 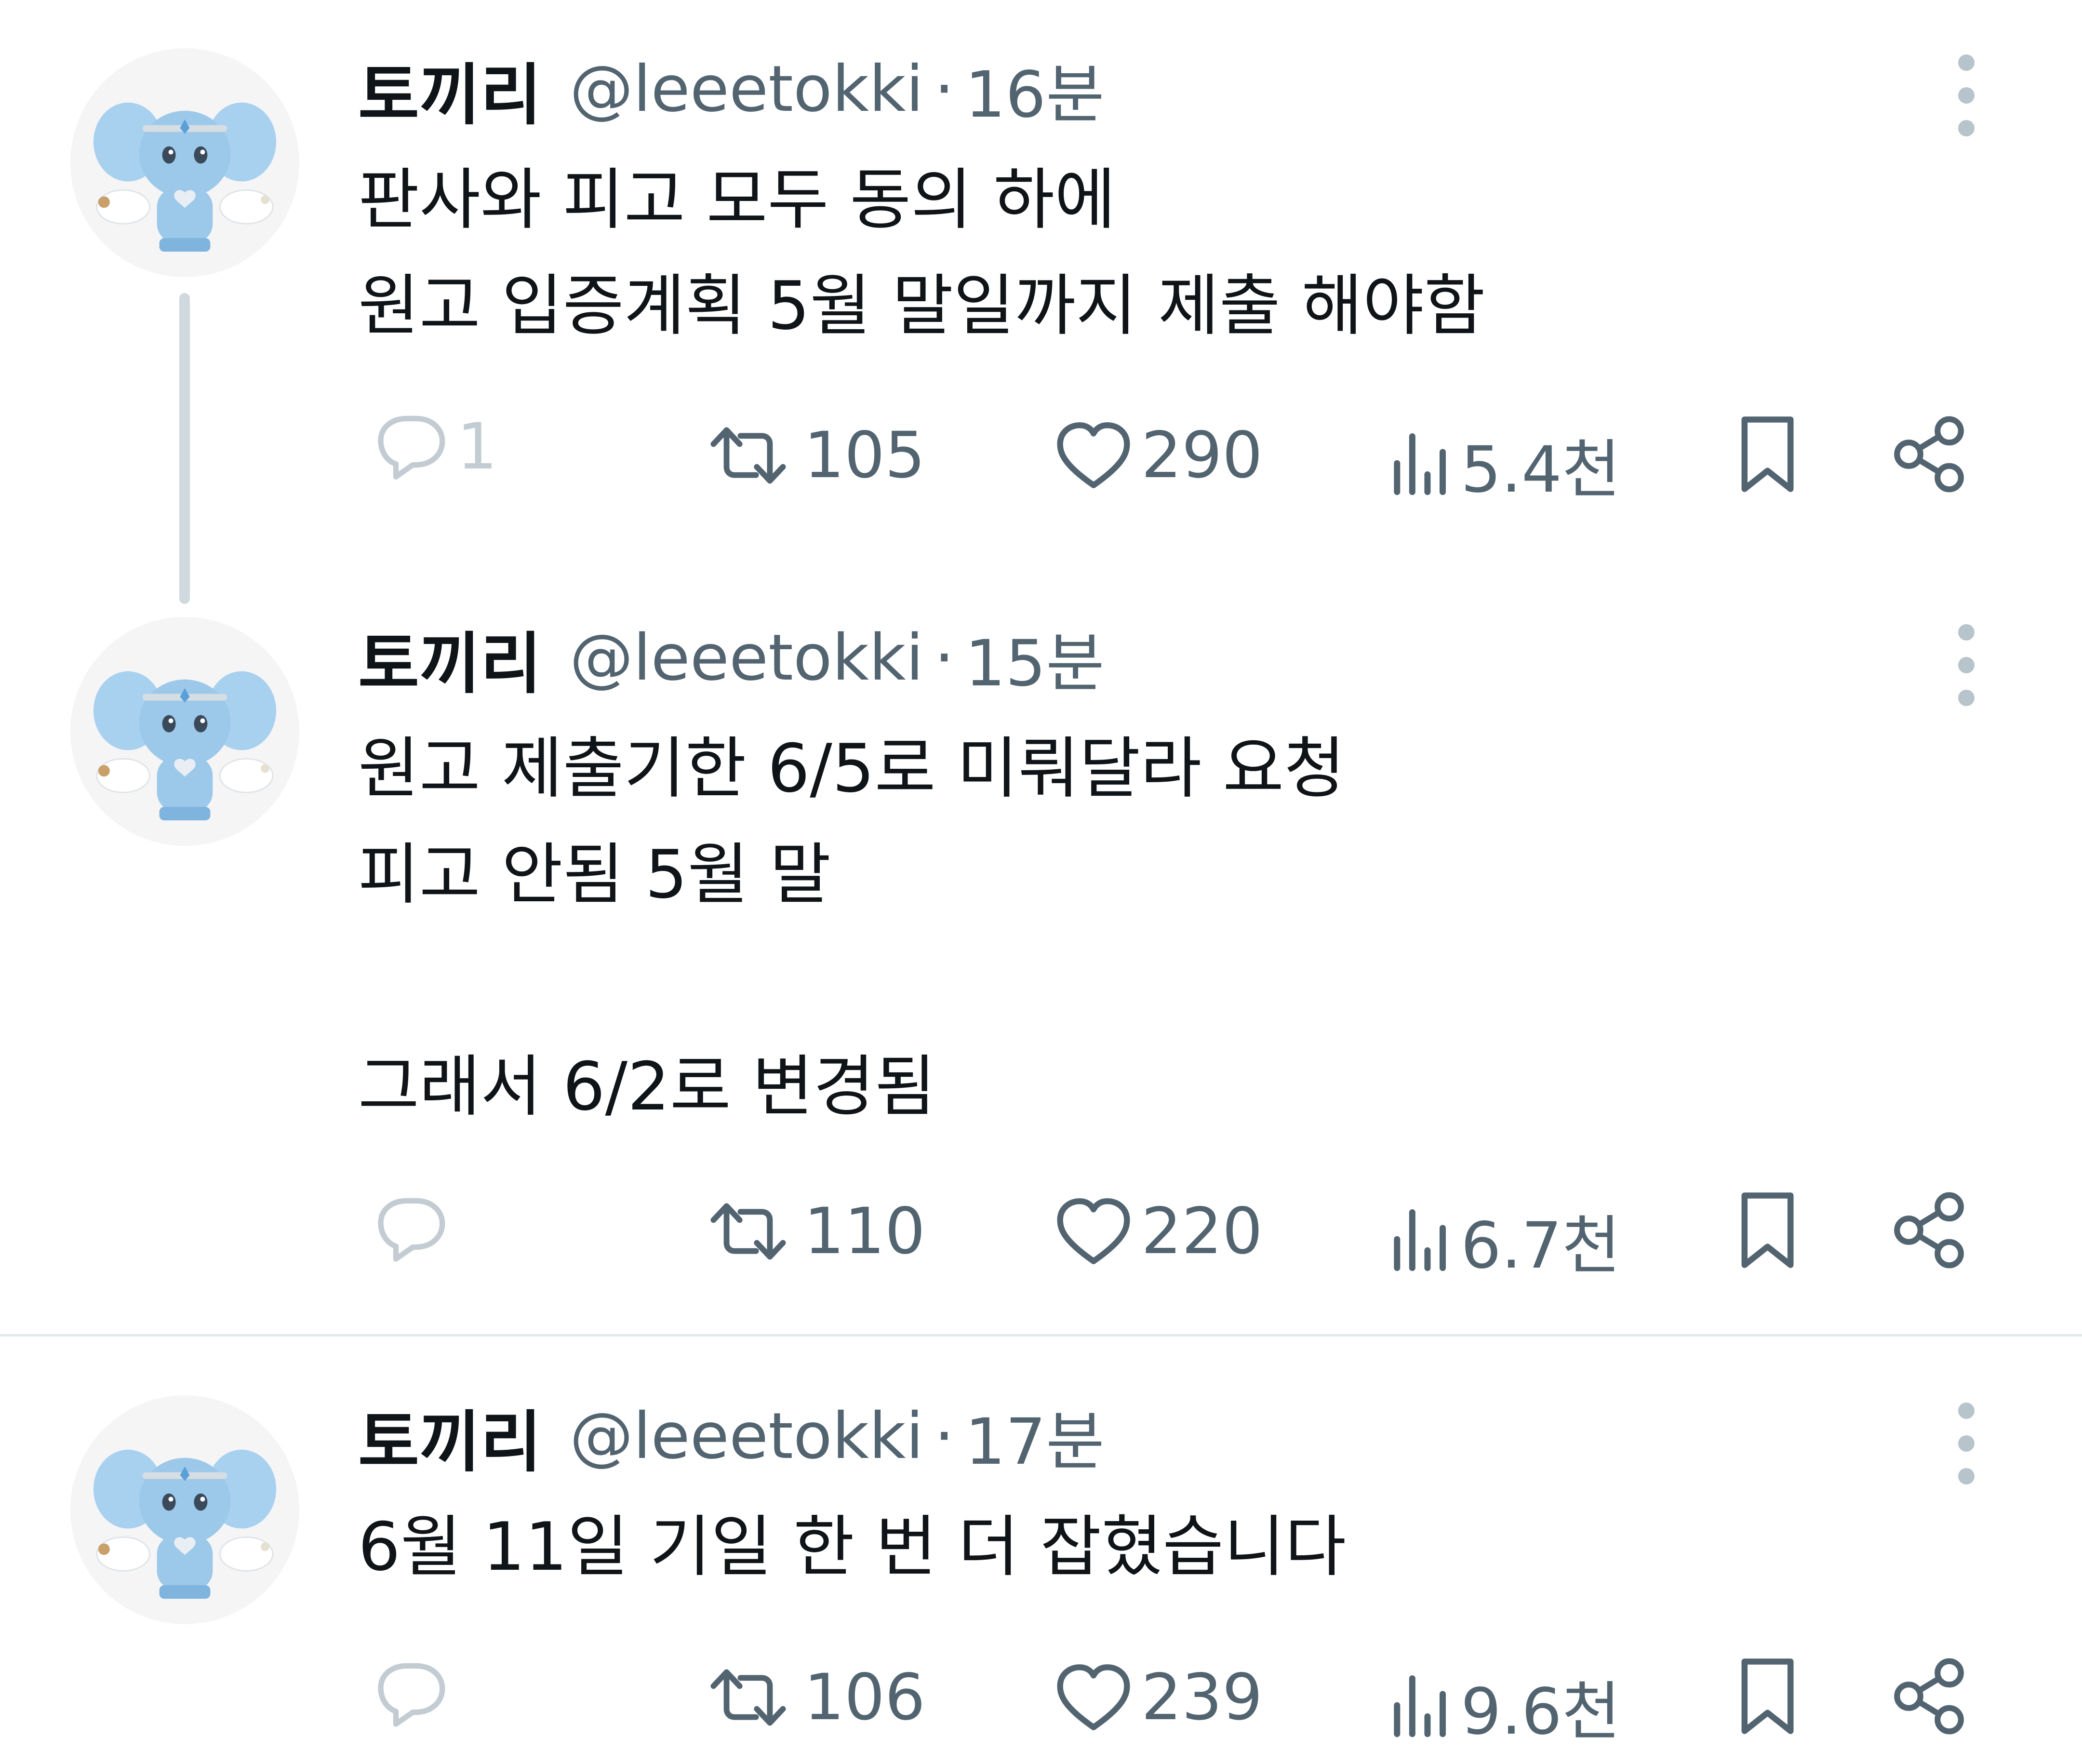 I want to click on thread-line, so click(x=184, y=448).